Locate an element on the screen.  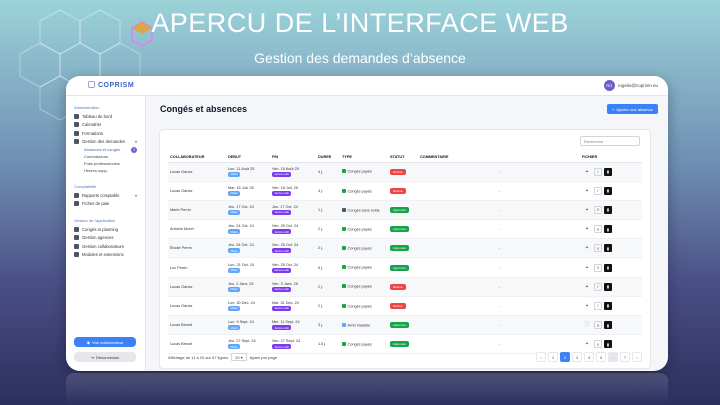
page-button: 2 is located at coordinates (565, 357).